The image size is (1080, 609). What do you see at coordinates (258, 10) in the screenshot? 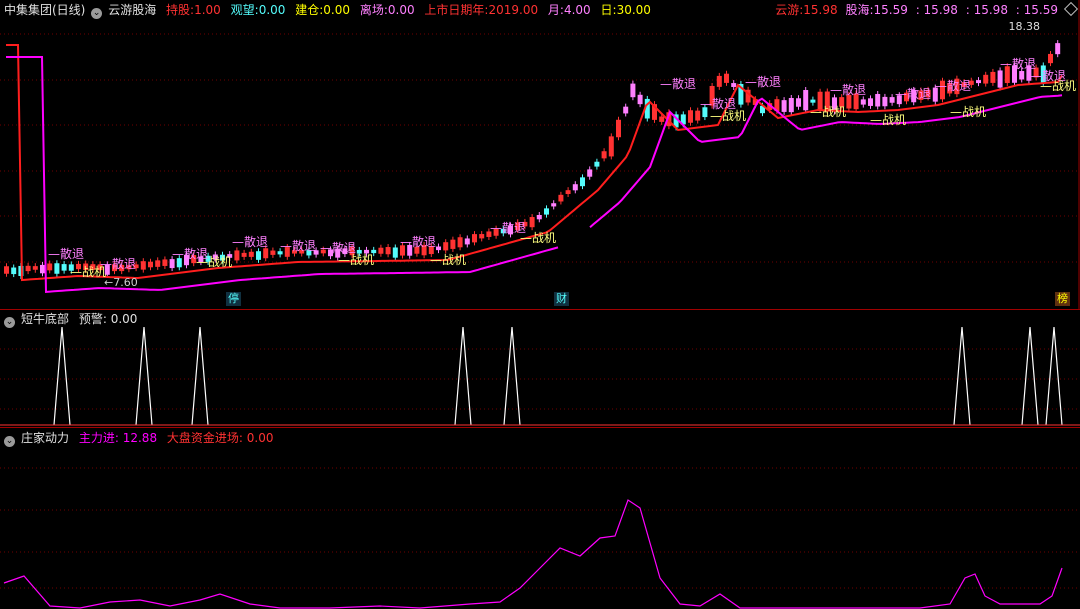
I see `guanwang-readout: 观望:0.00` at bounding box center [258, 10].